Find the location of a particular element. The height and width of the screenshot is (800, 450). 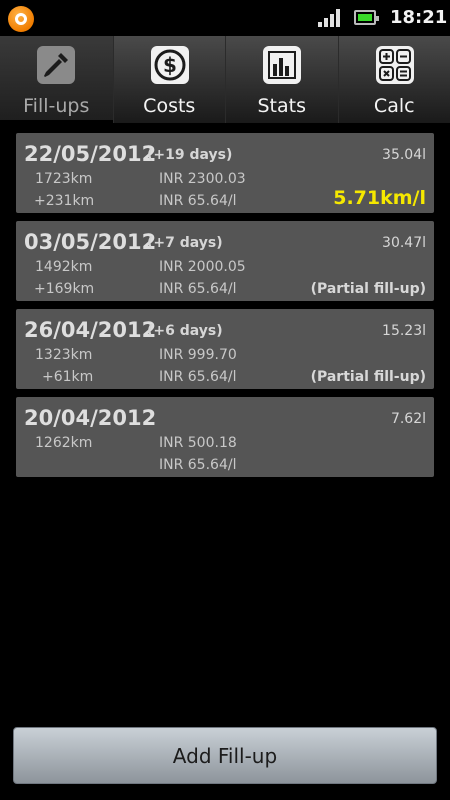

tab-bar: Fill-ups $ Costs Stats Calc is located at coordinates (225, 79).